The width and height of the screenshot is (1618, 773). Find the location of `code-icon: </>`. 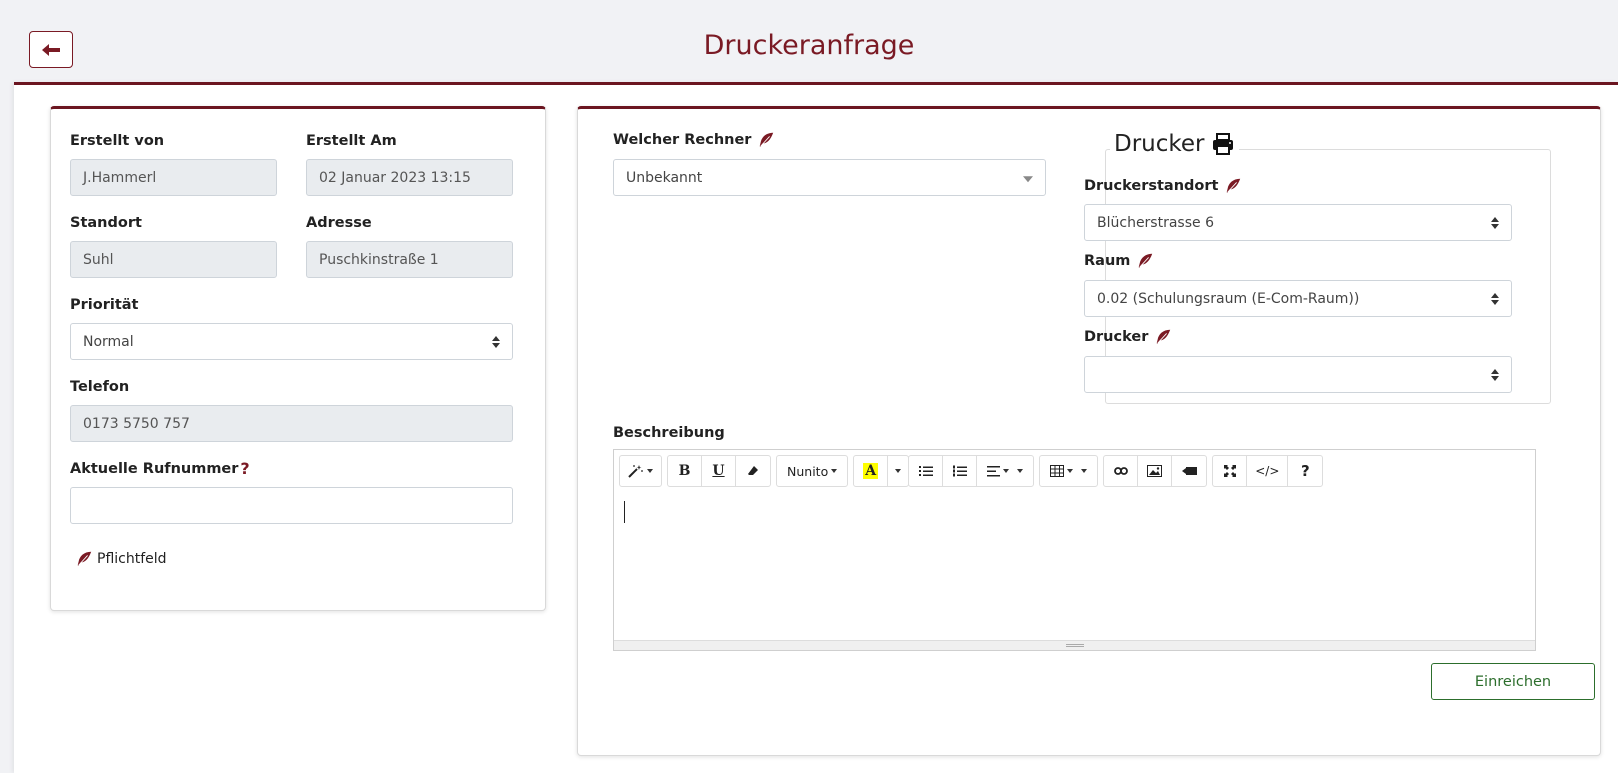

code-icon: </> is located at coordinates (1267, 471).